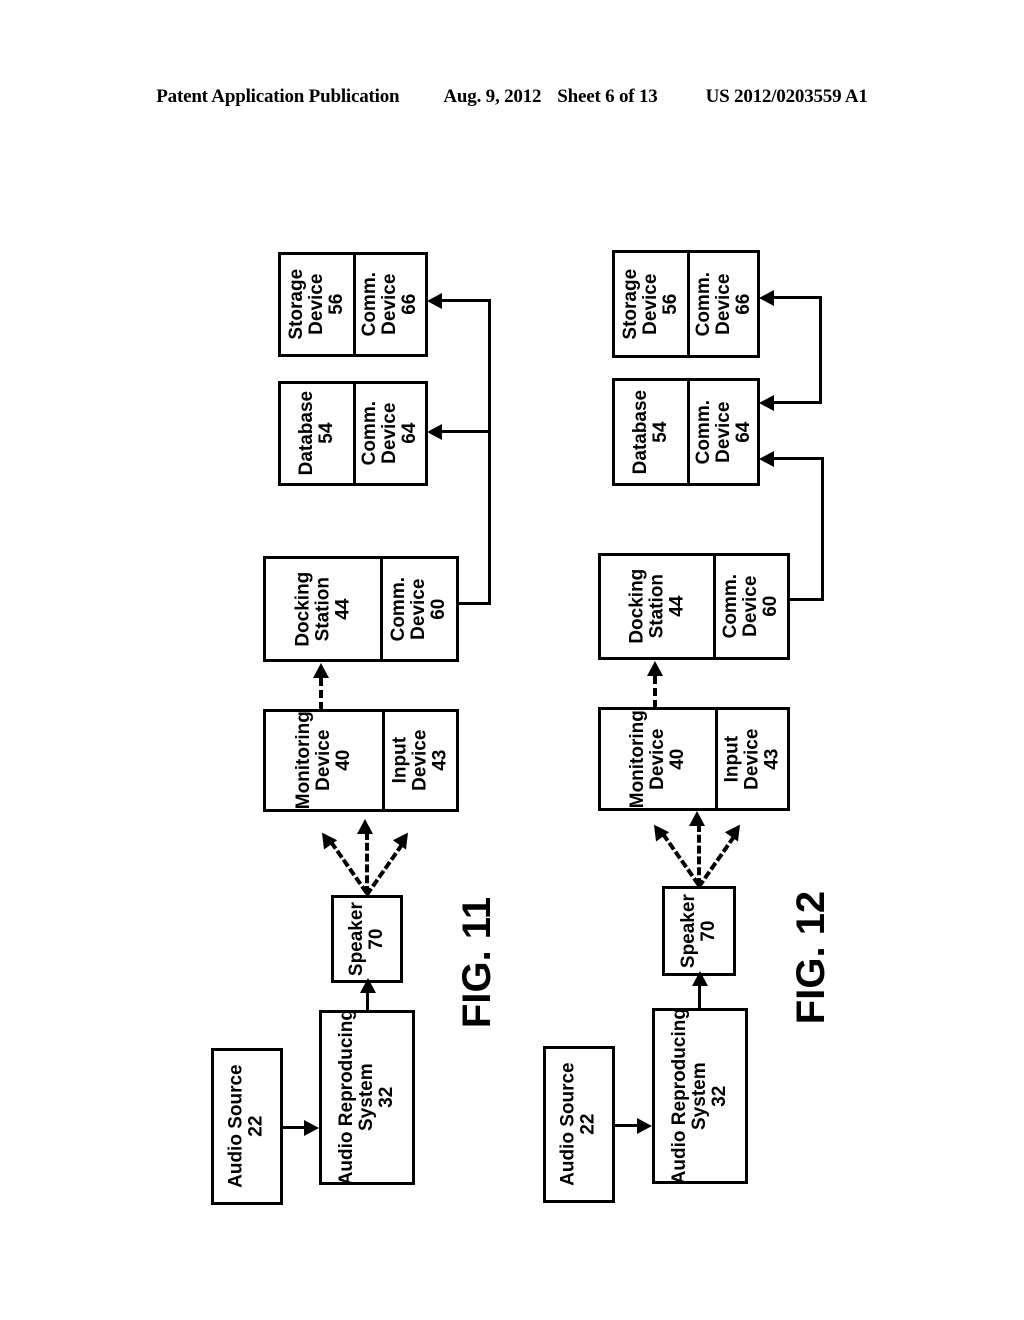 This screenshot has height=1320, width=1024. Describe the element at coordinates (700, 978) in the screenshot. I see `arrowhead-into-speaker` at that location.